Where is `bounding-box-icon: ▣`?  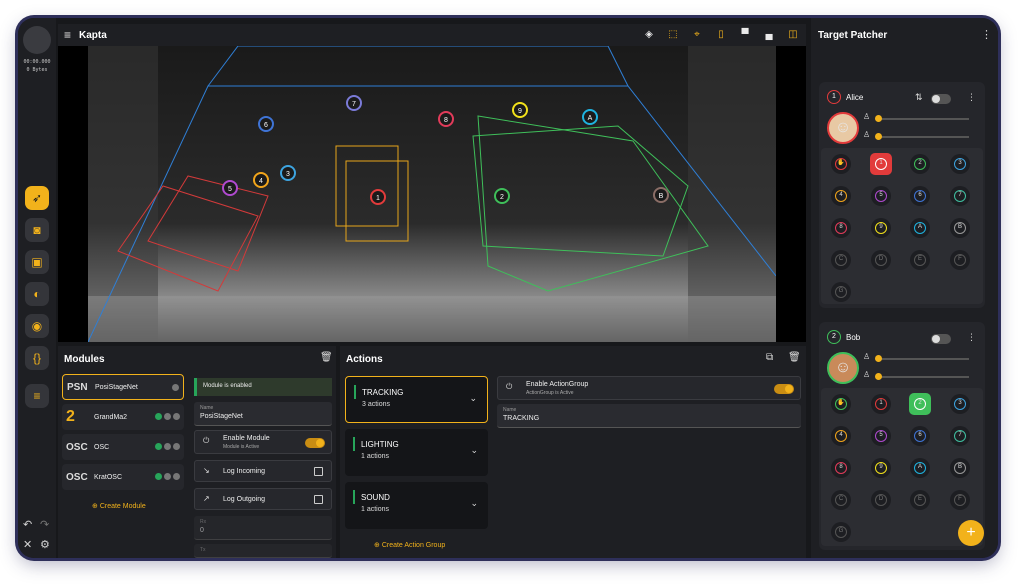
bounding-box-icon: ▣ is located at coordinates (37, 262).